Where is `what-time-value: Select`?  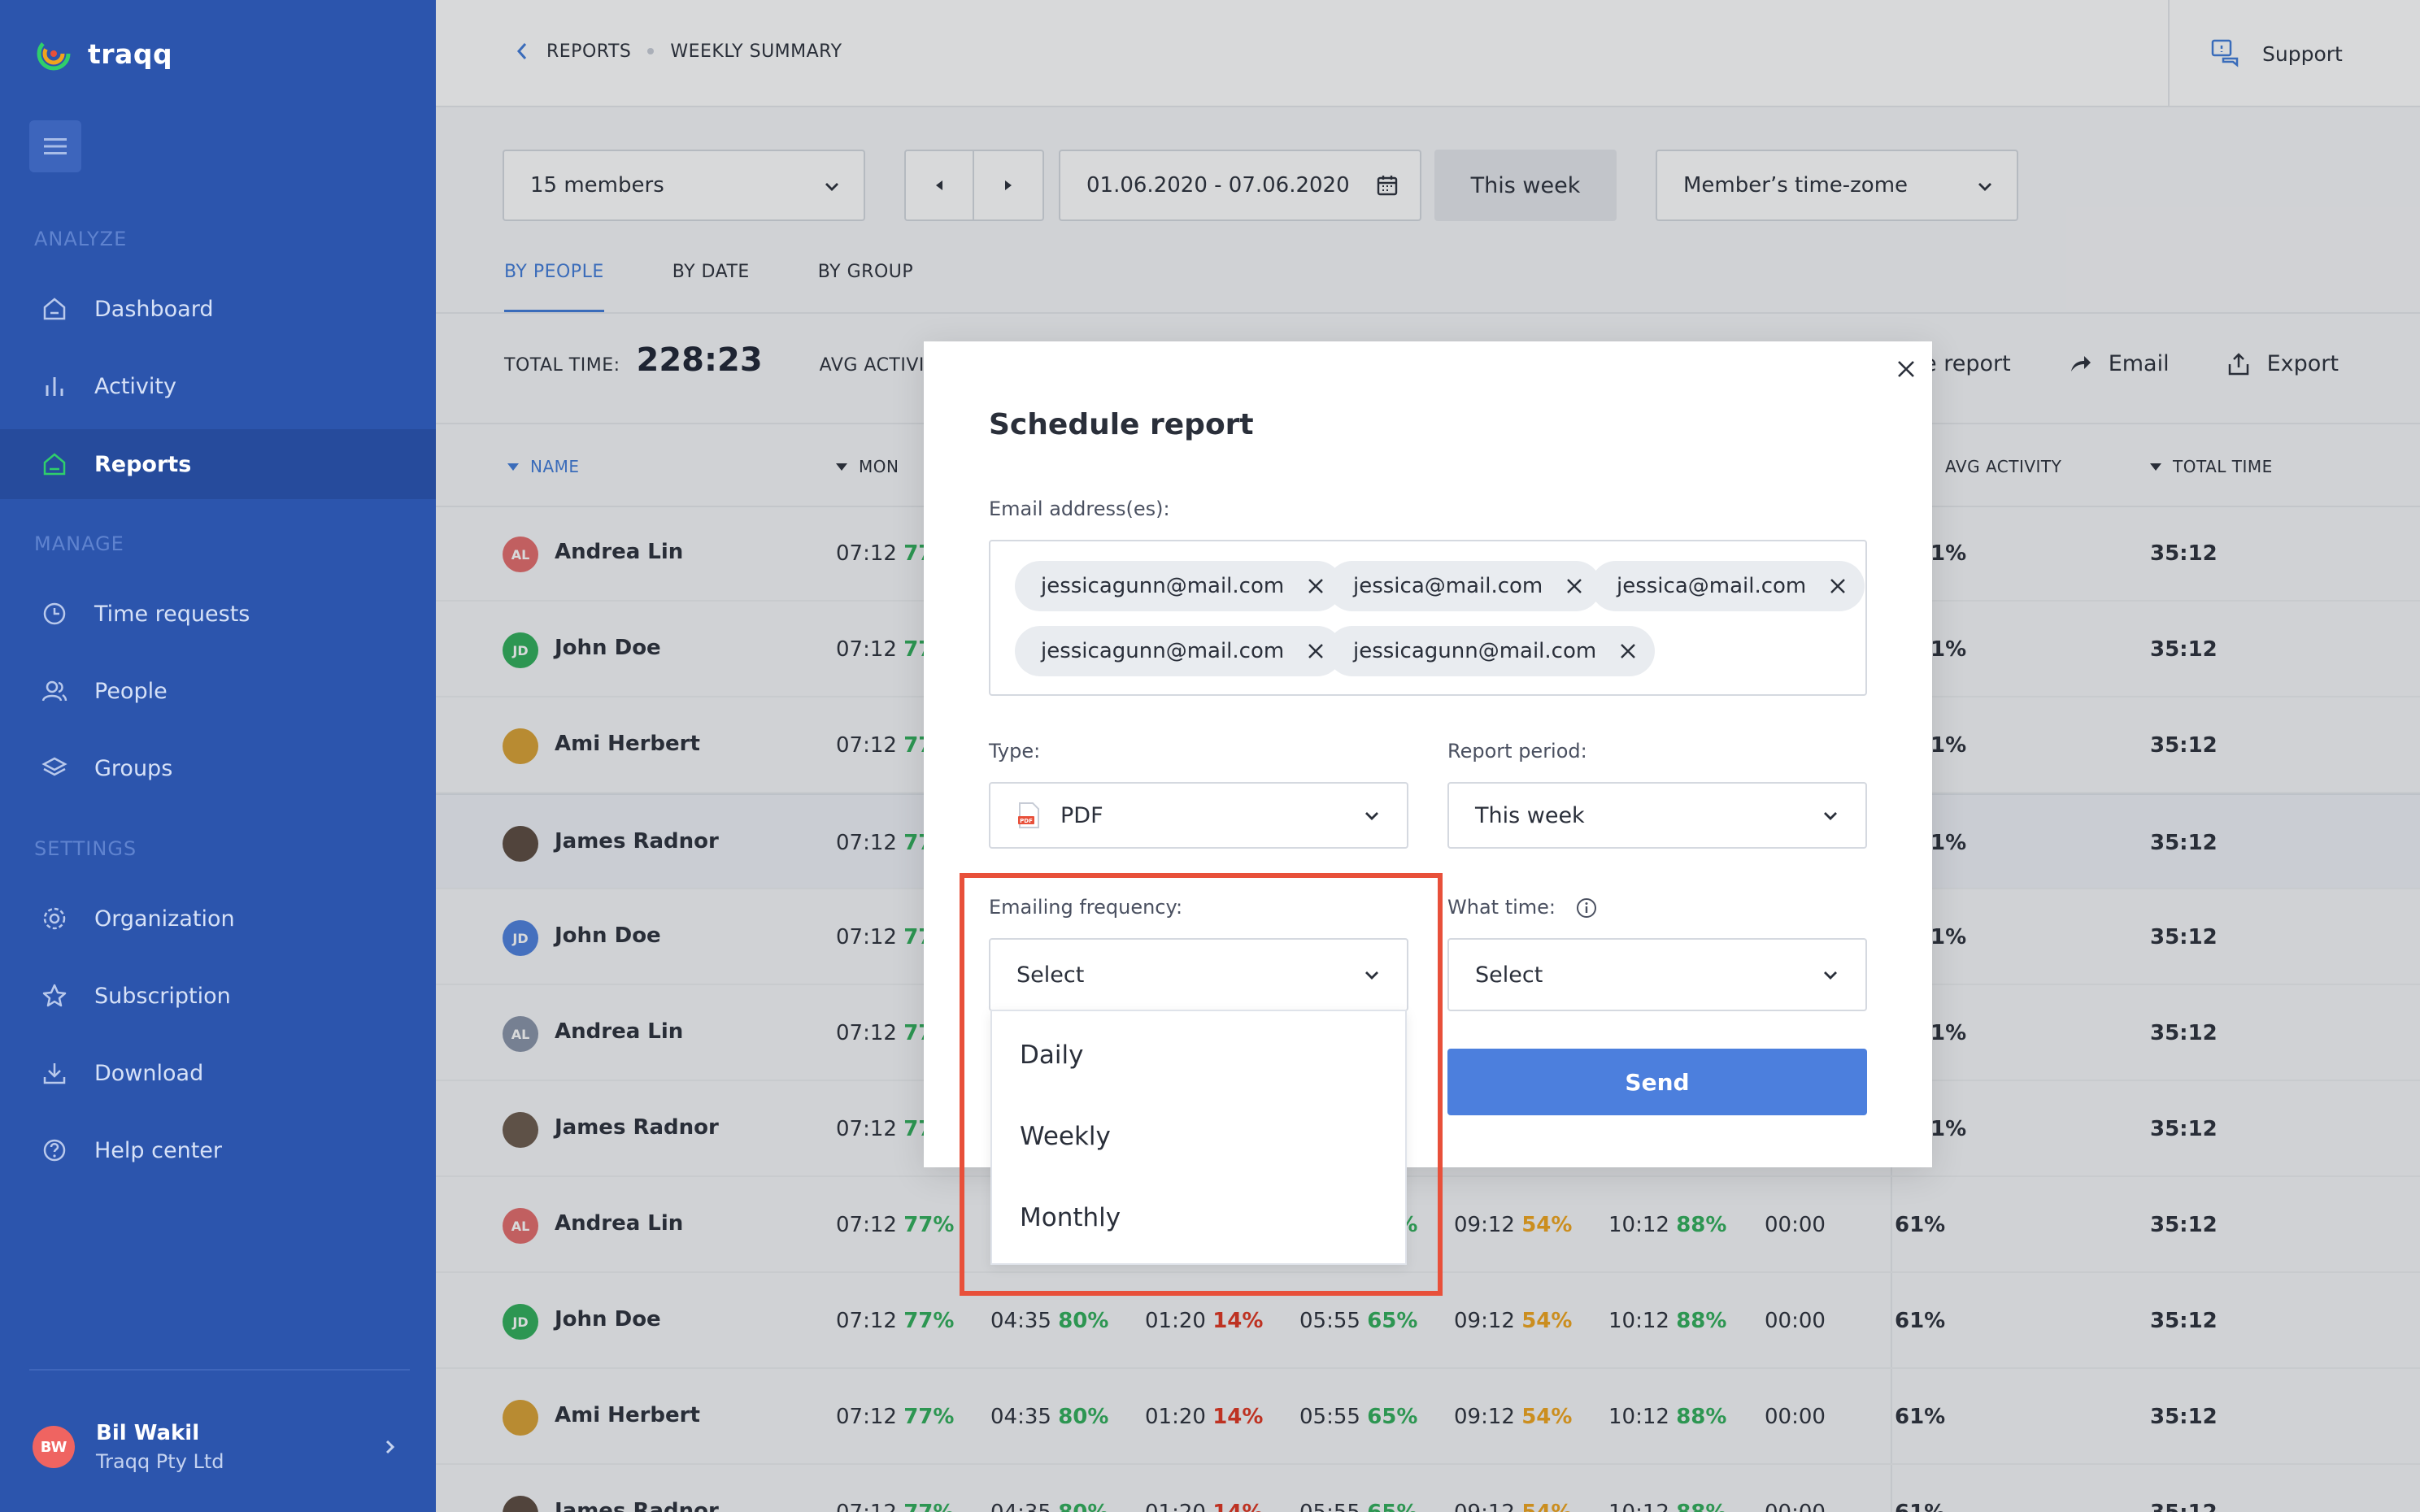 what-time-value: Select is located at coordinates (1509, 975).